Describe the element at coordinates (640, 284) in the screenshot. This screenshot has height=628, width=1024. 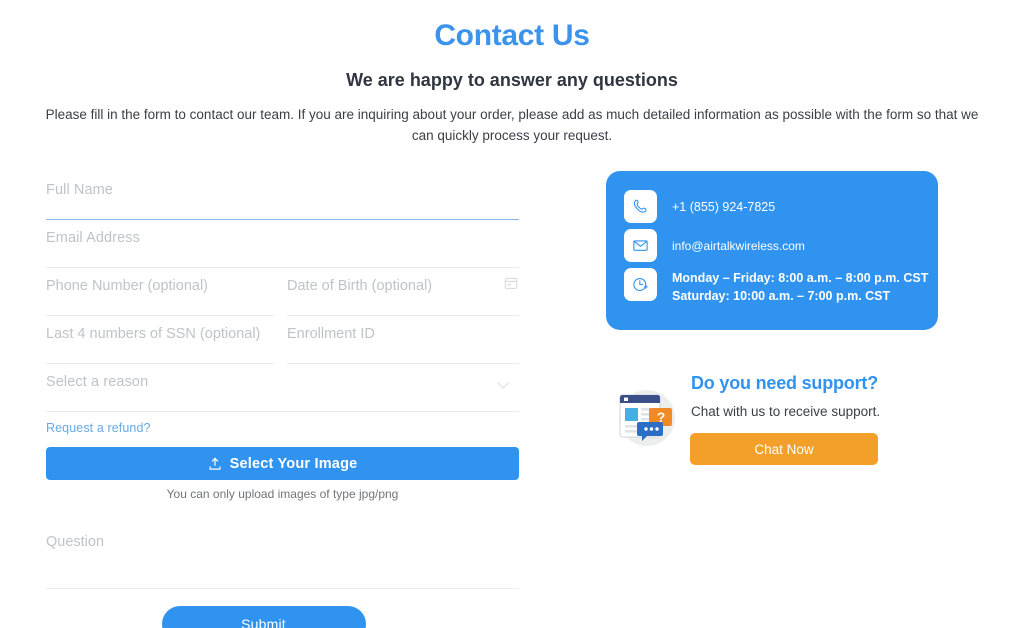
I see `clock-icon` at that location.